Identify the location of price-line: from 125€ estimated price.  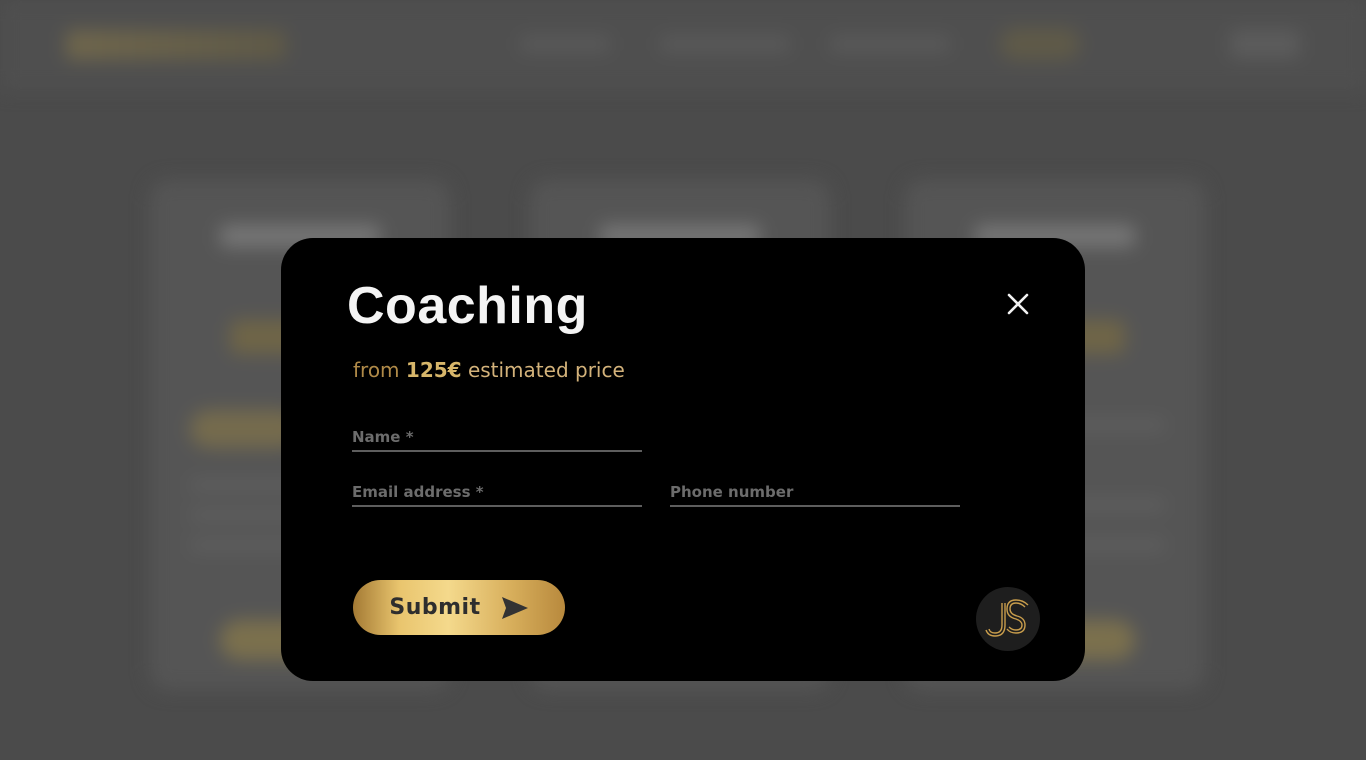
(489, 370).